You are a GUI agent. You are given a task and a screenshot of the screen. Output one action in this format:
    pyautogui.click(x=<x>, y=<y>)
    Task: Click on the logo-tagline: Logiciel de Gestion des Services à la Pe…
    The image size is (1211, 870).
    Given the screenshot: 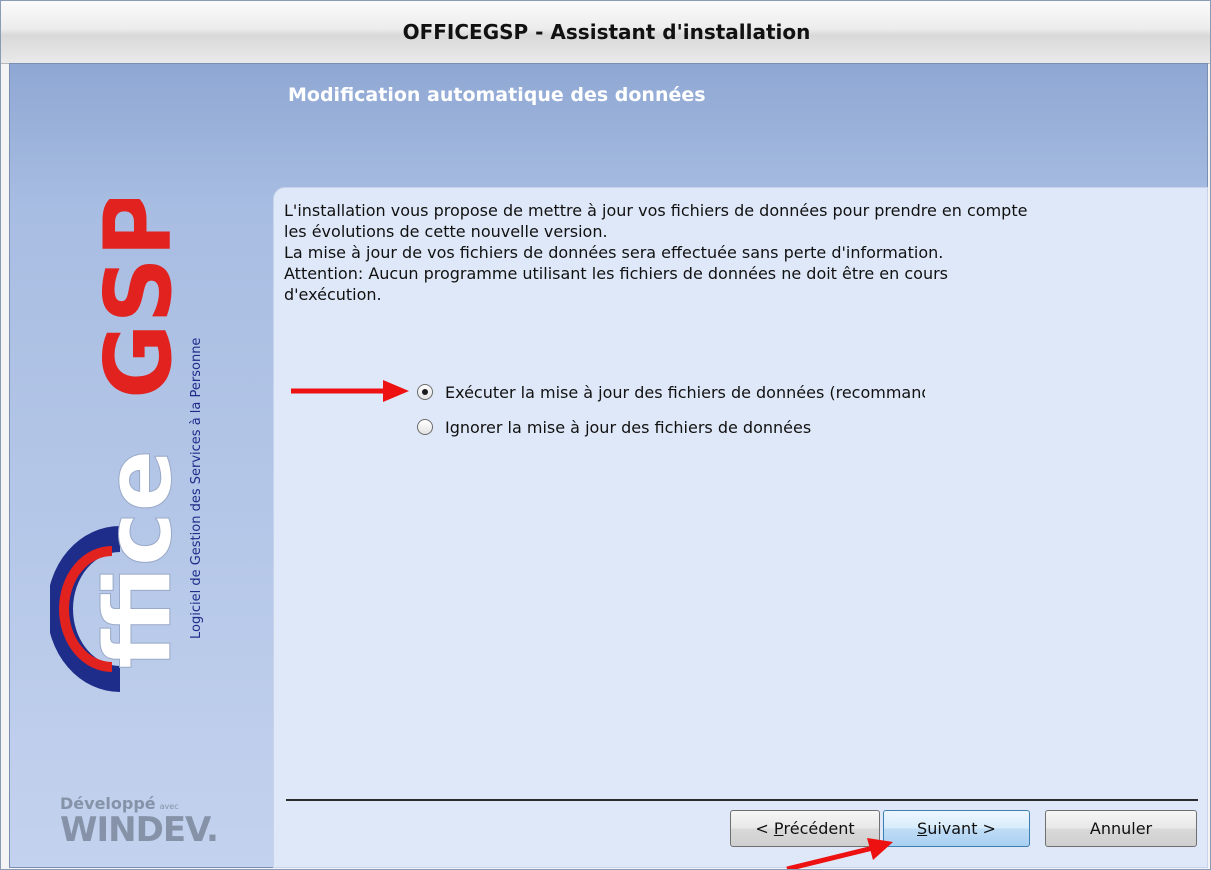 What is the action you would take?
    pyautogui.click(x=196, y=488)
    